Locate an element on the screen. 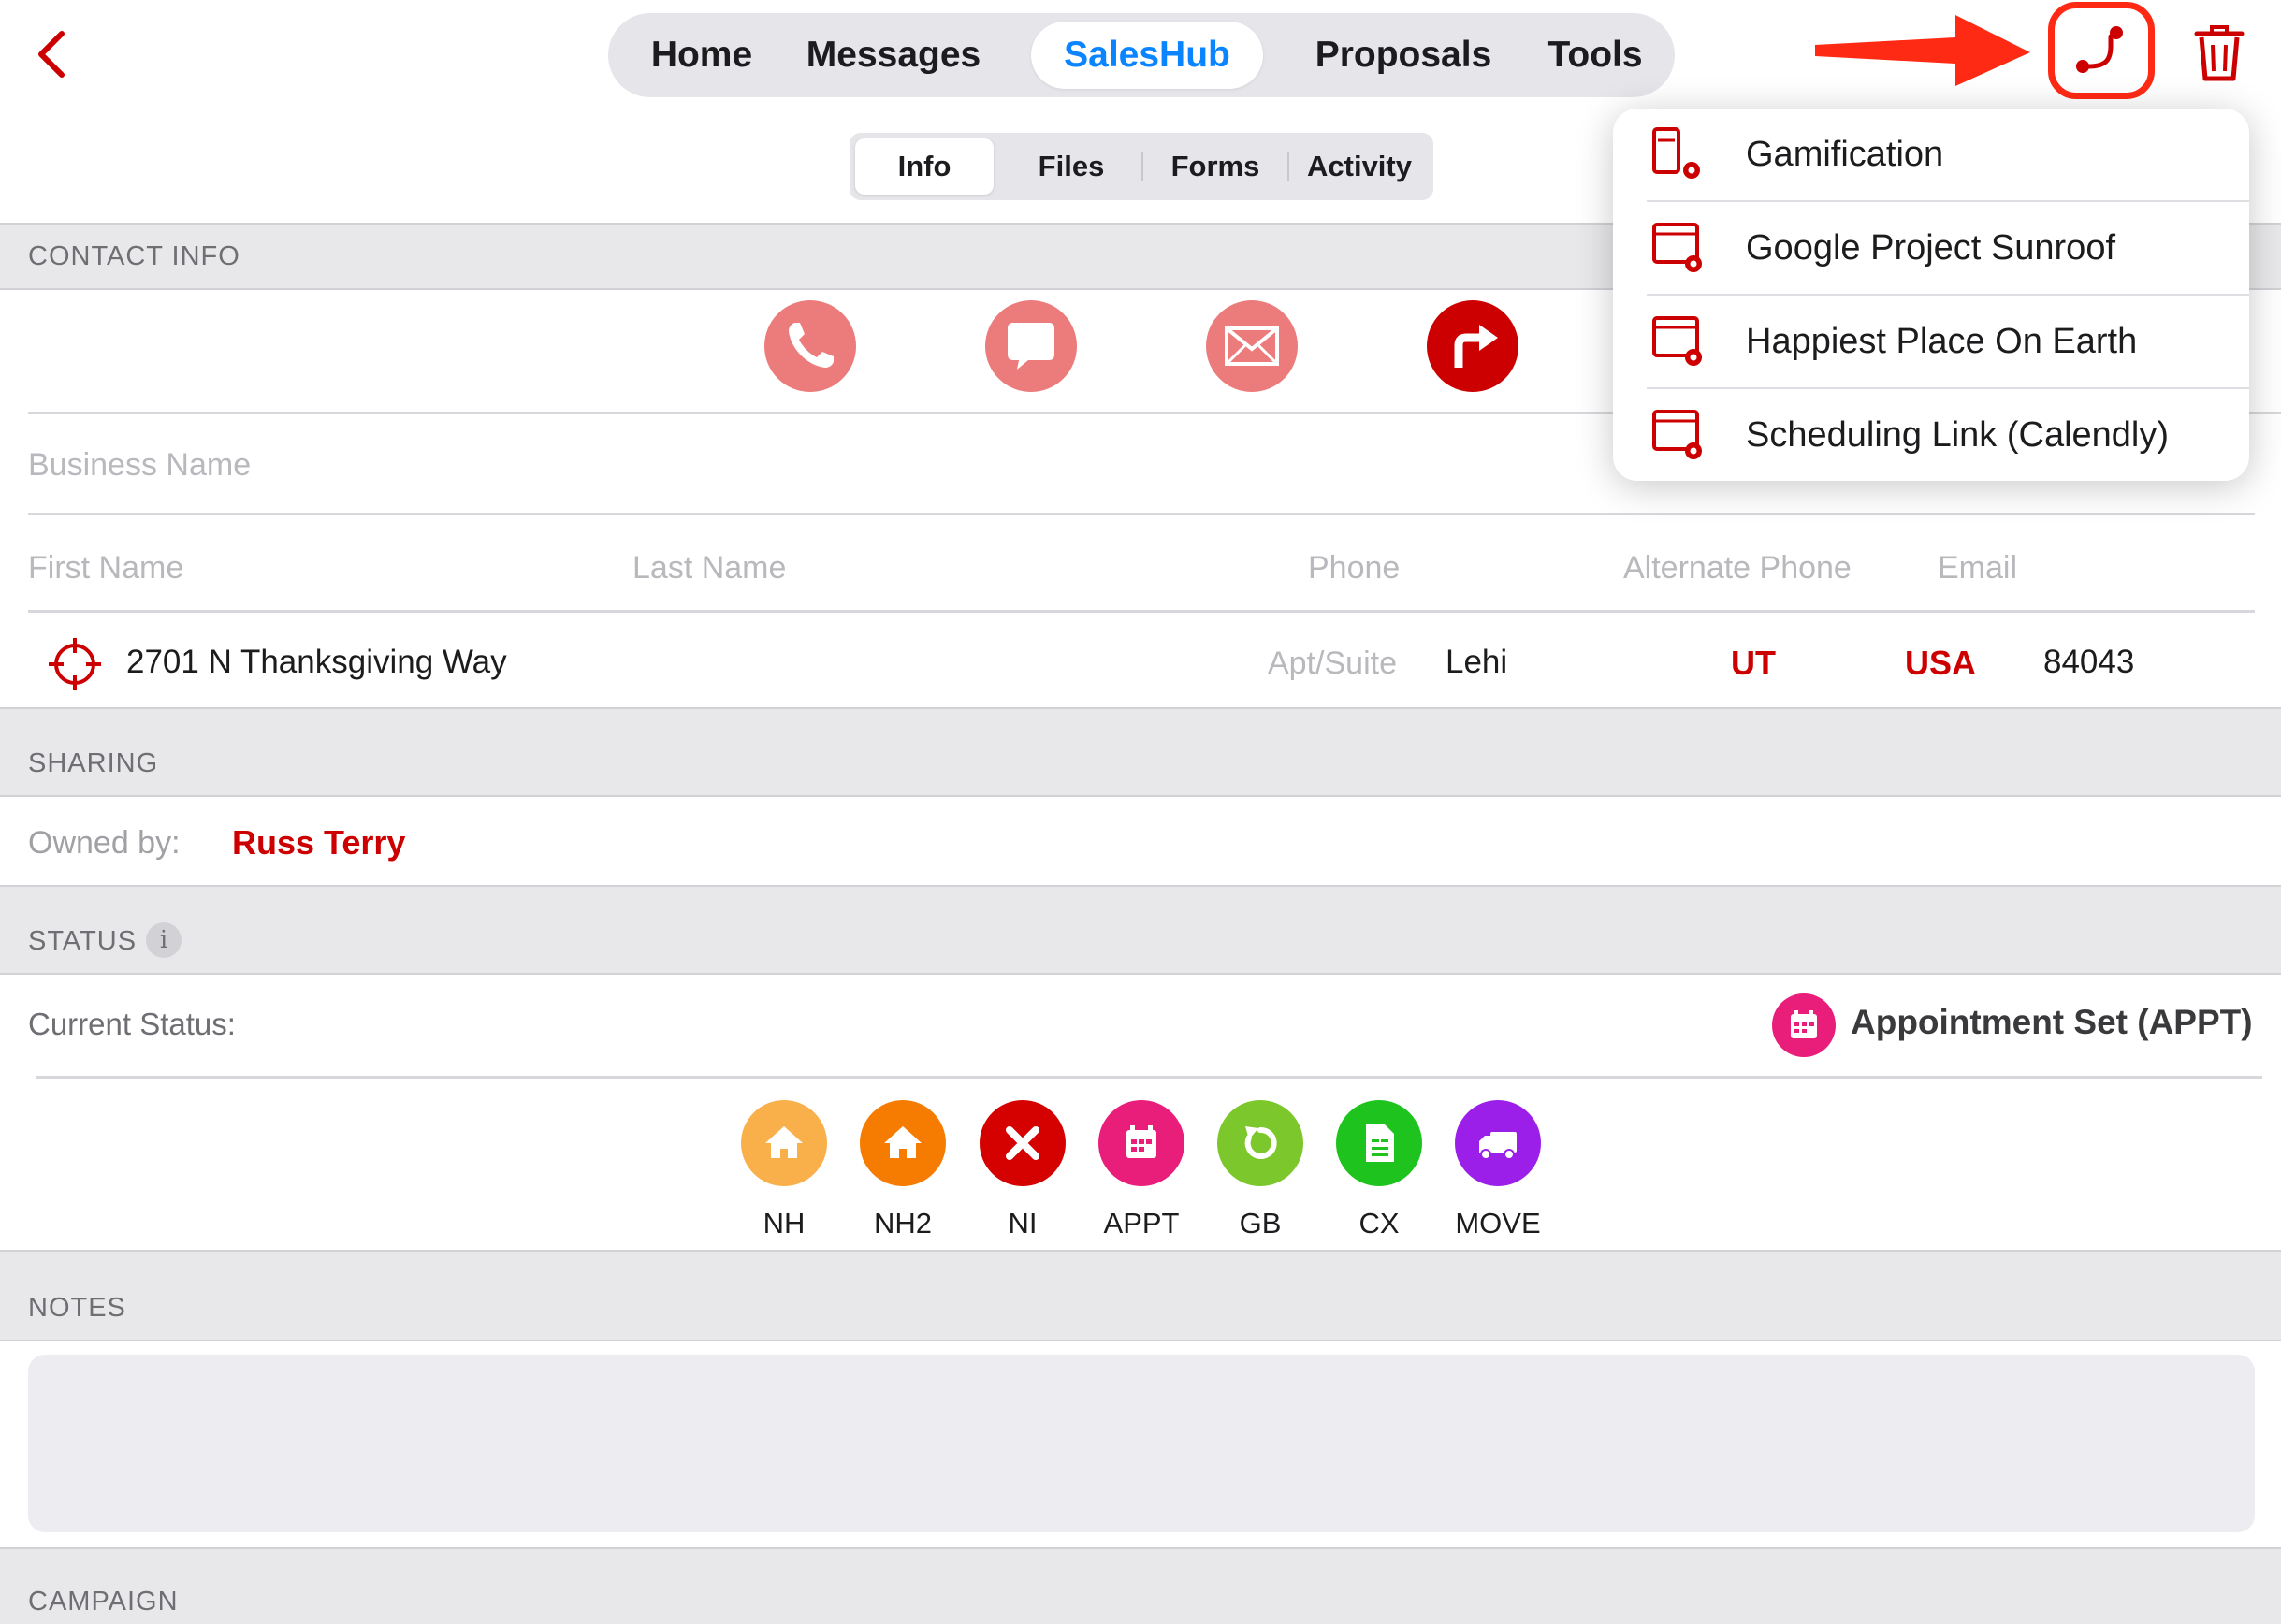 The width and height of the screenshot is (2281, 1624). tab-saleshub: SalesHub is located at coordinates (1147, 55).